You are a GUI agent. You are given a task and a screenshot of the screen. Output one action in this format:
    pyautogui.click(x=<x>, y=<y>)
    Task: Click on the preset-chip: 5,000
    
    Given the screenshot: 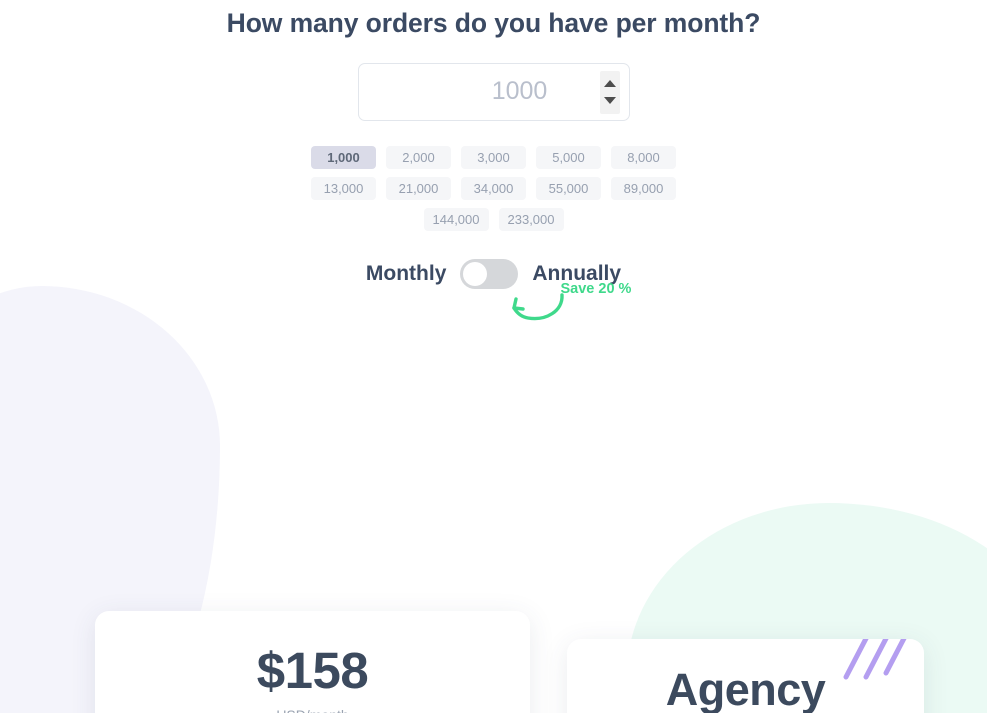 What is the action you would take?
    pyautogui.click(x=568, y=157)
    